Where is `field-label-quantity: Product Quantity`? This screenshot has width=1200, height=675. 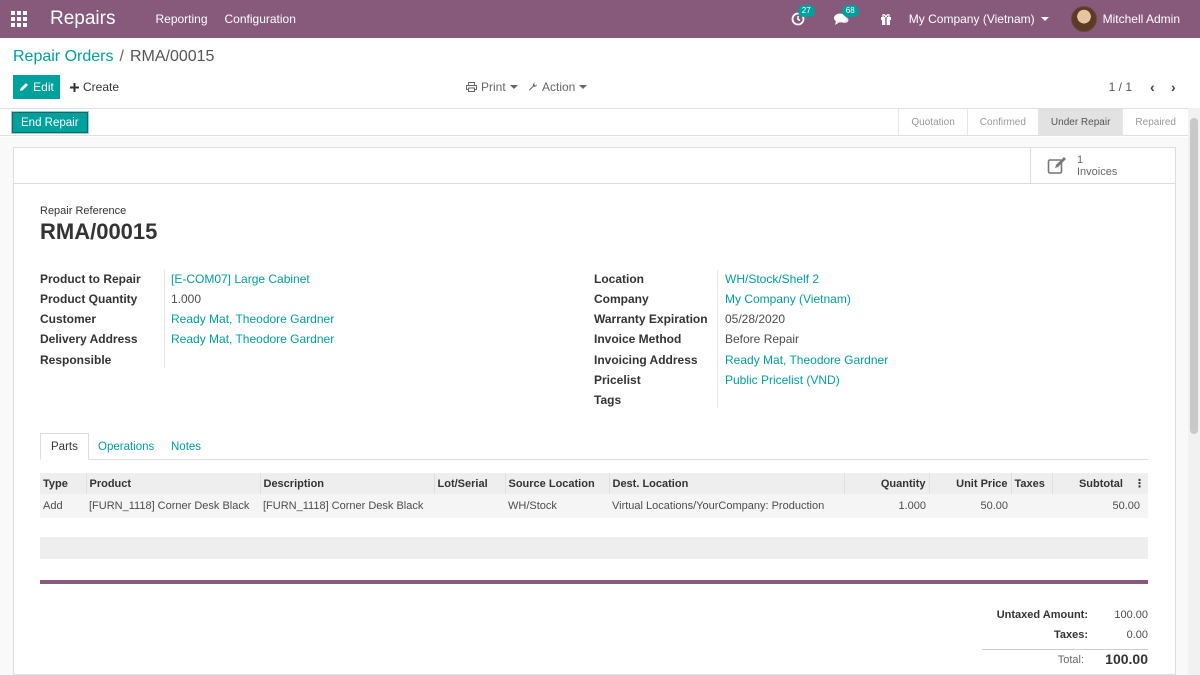
field-label-quantity: Product Quantity is located at coordinates (89, 299).